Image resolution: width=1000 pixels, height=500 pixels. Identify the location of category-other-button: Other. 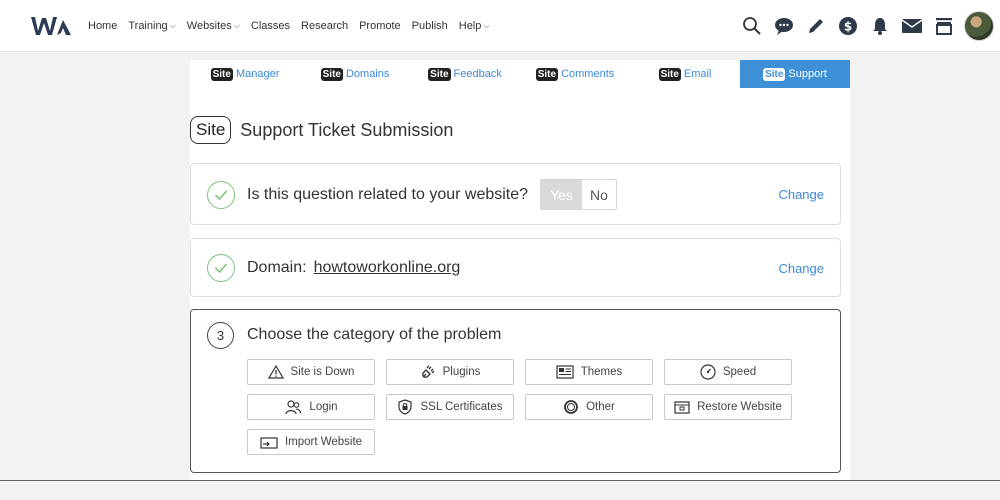
(589, 407).